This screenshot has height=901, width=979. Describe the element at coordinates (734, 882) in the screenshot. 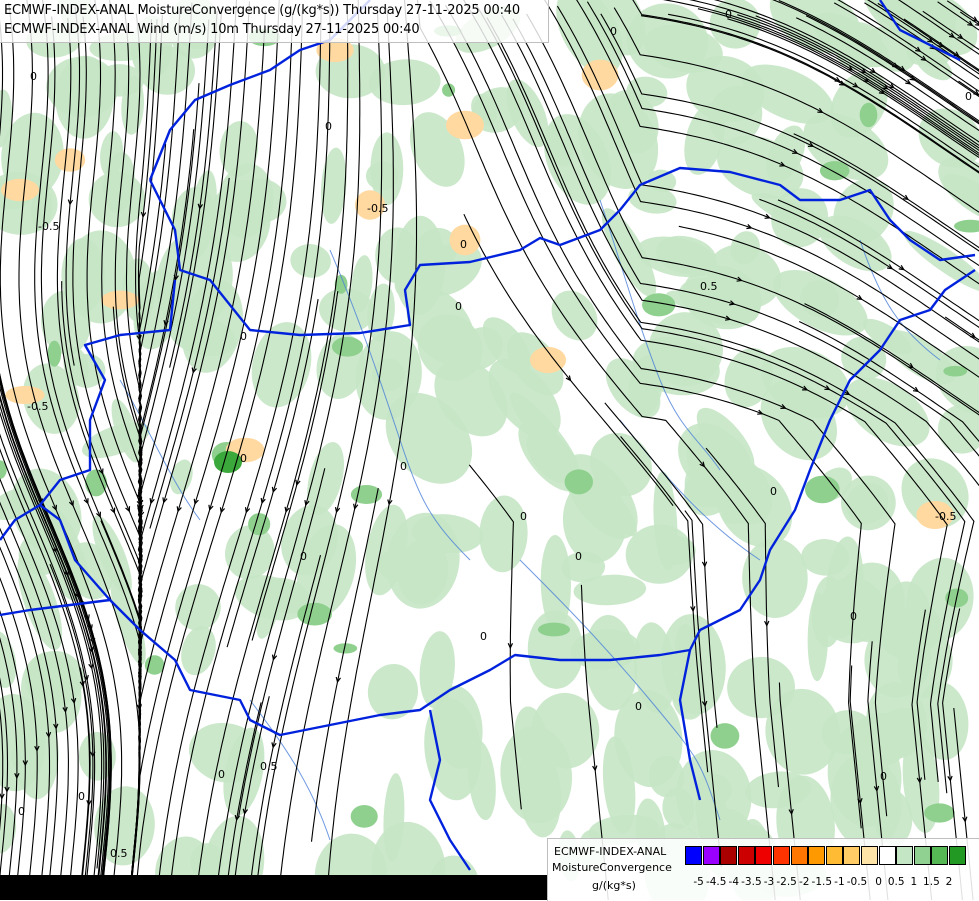

I see `legend-tick: -4` at that location.